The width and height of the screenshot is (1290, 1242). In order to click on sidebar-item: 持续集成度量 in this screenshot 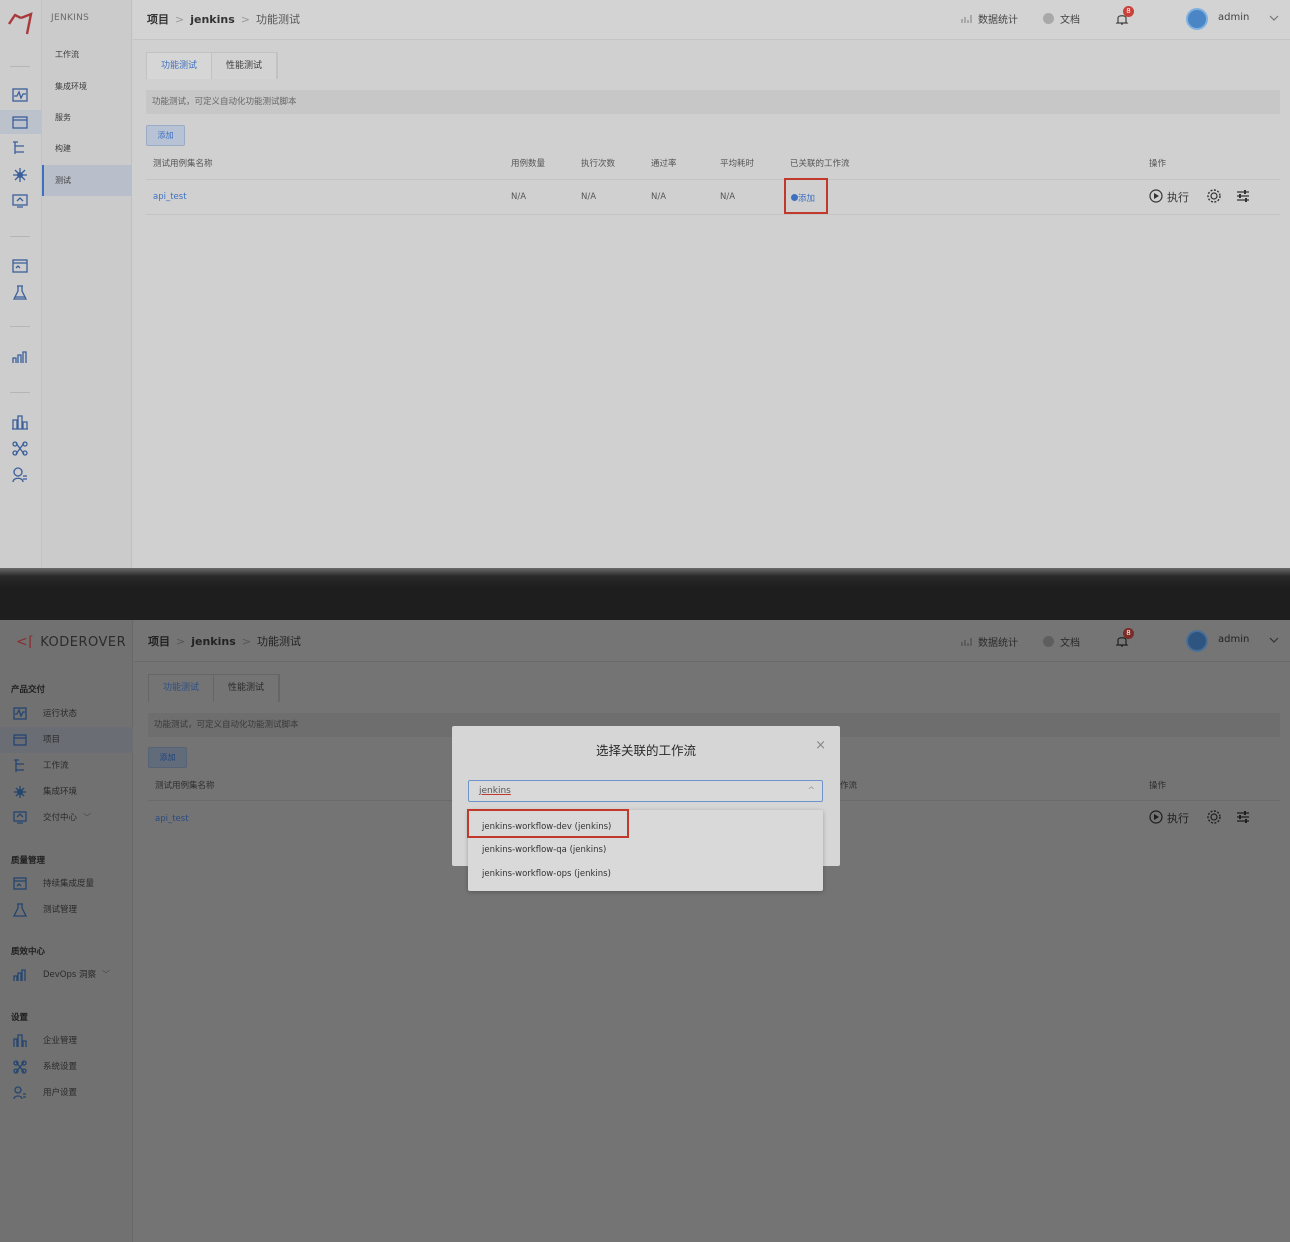, I will do `click(66, 884)`.